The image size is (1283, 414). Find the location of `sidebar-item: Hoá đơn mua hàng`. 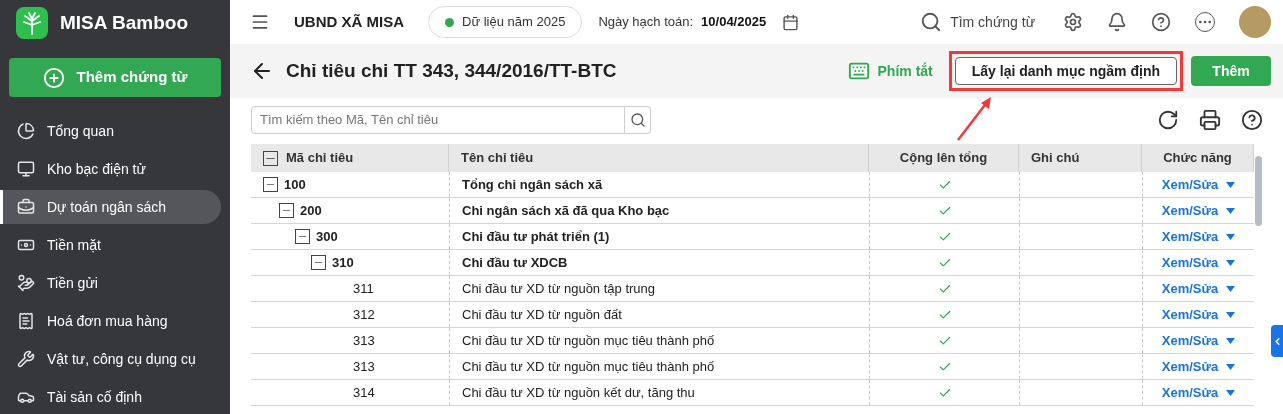

sidebar-item: Hoá đơn mua hàng is located at coordinates (110, 321).